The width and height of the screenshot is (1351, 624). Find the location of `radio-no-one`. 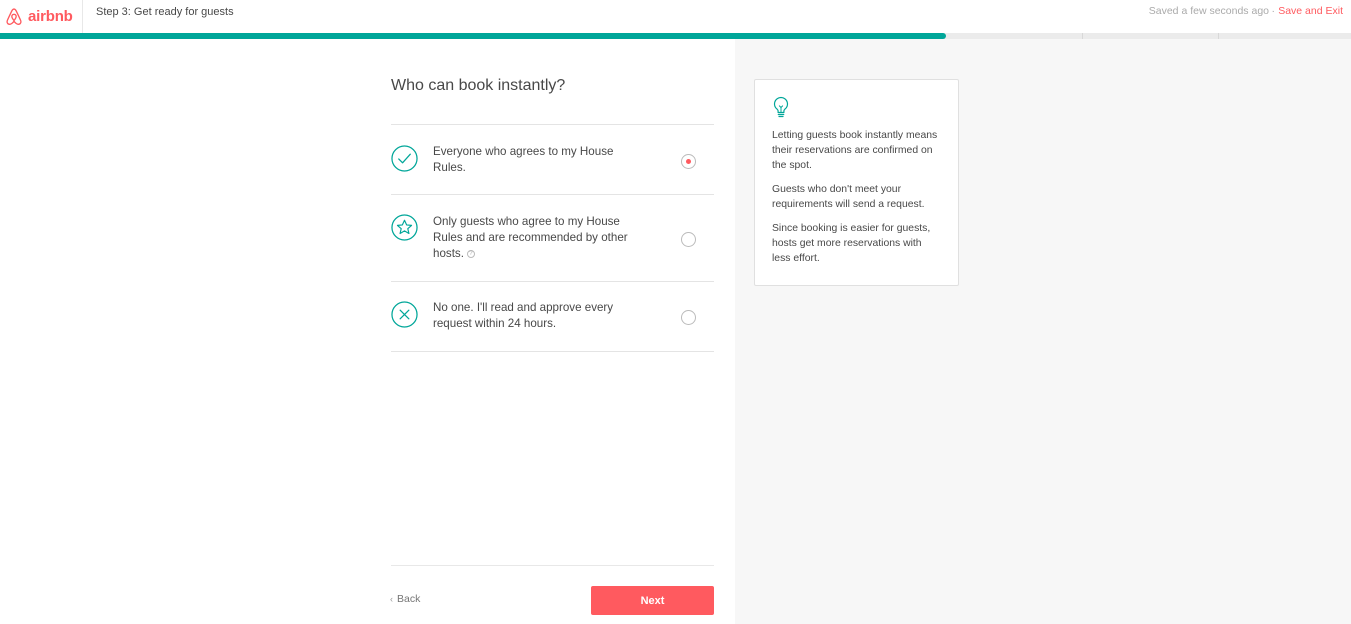

radio-no-one is located at coordinates (688, 317).